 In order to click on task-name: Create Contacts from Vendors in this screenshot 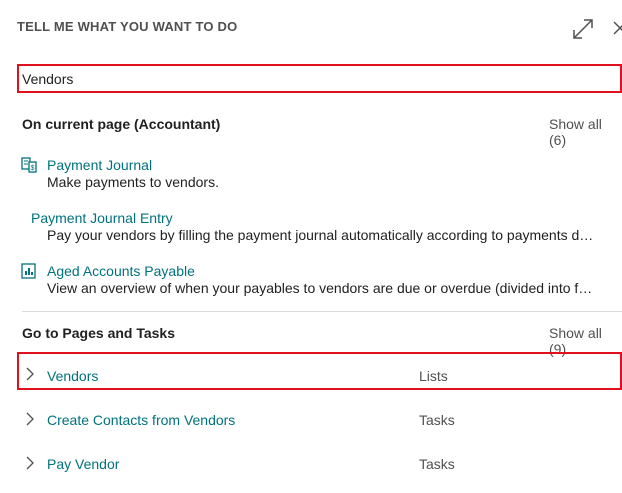, I will do `click(141, 420)`.